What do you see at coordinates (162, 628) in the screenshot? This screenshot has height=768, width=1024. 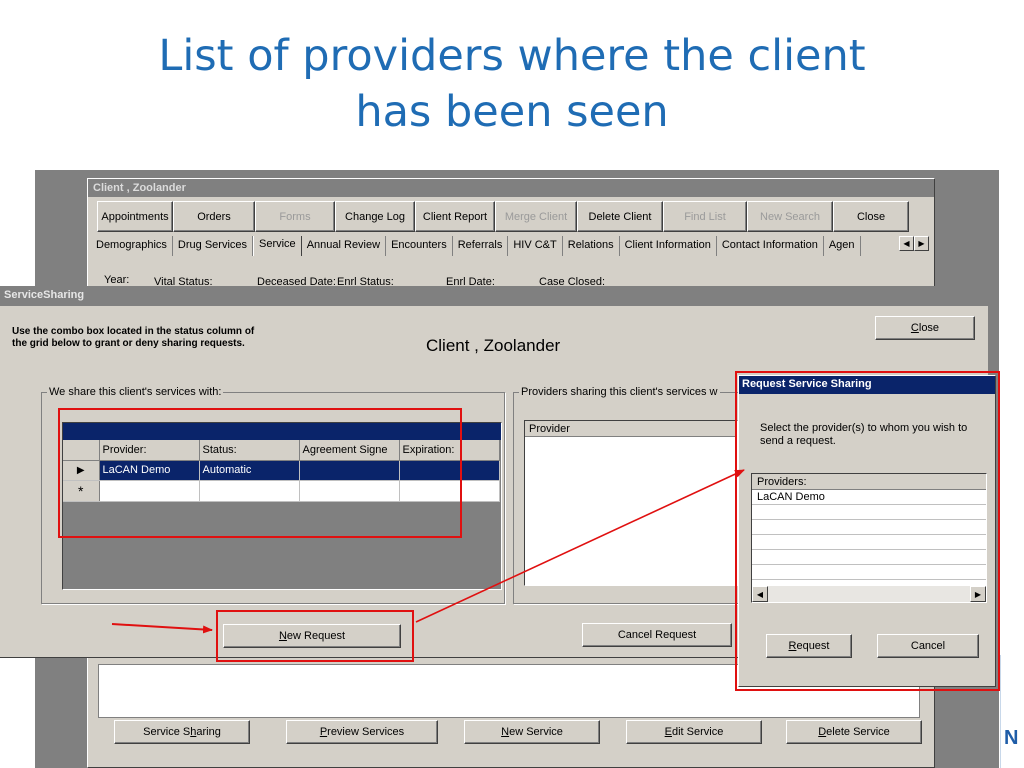 I see `pointer-arrow` at bounding box center [162, 628].